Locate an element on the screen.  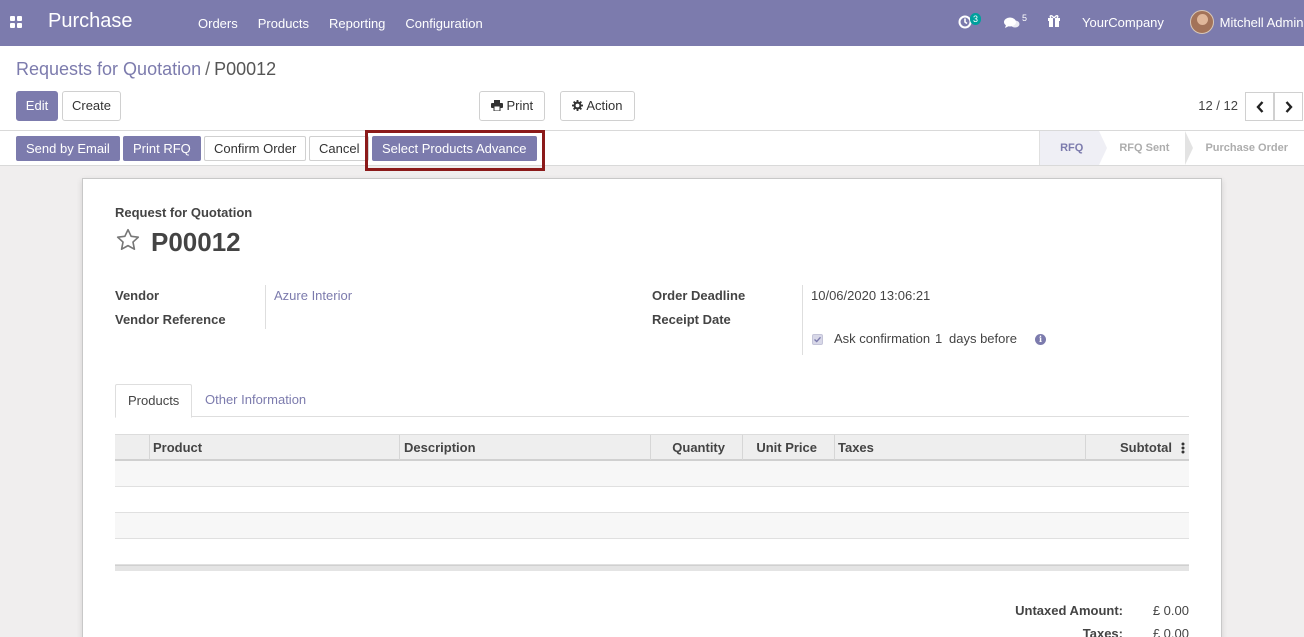
column-taxes: Taxes is located at coordinates (959, 447).